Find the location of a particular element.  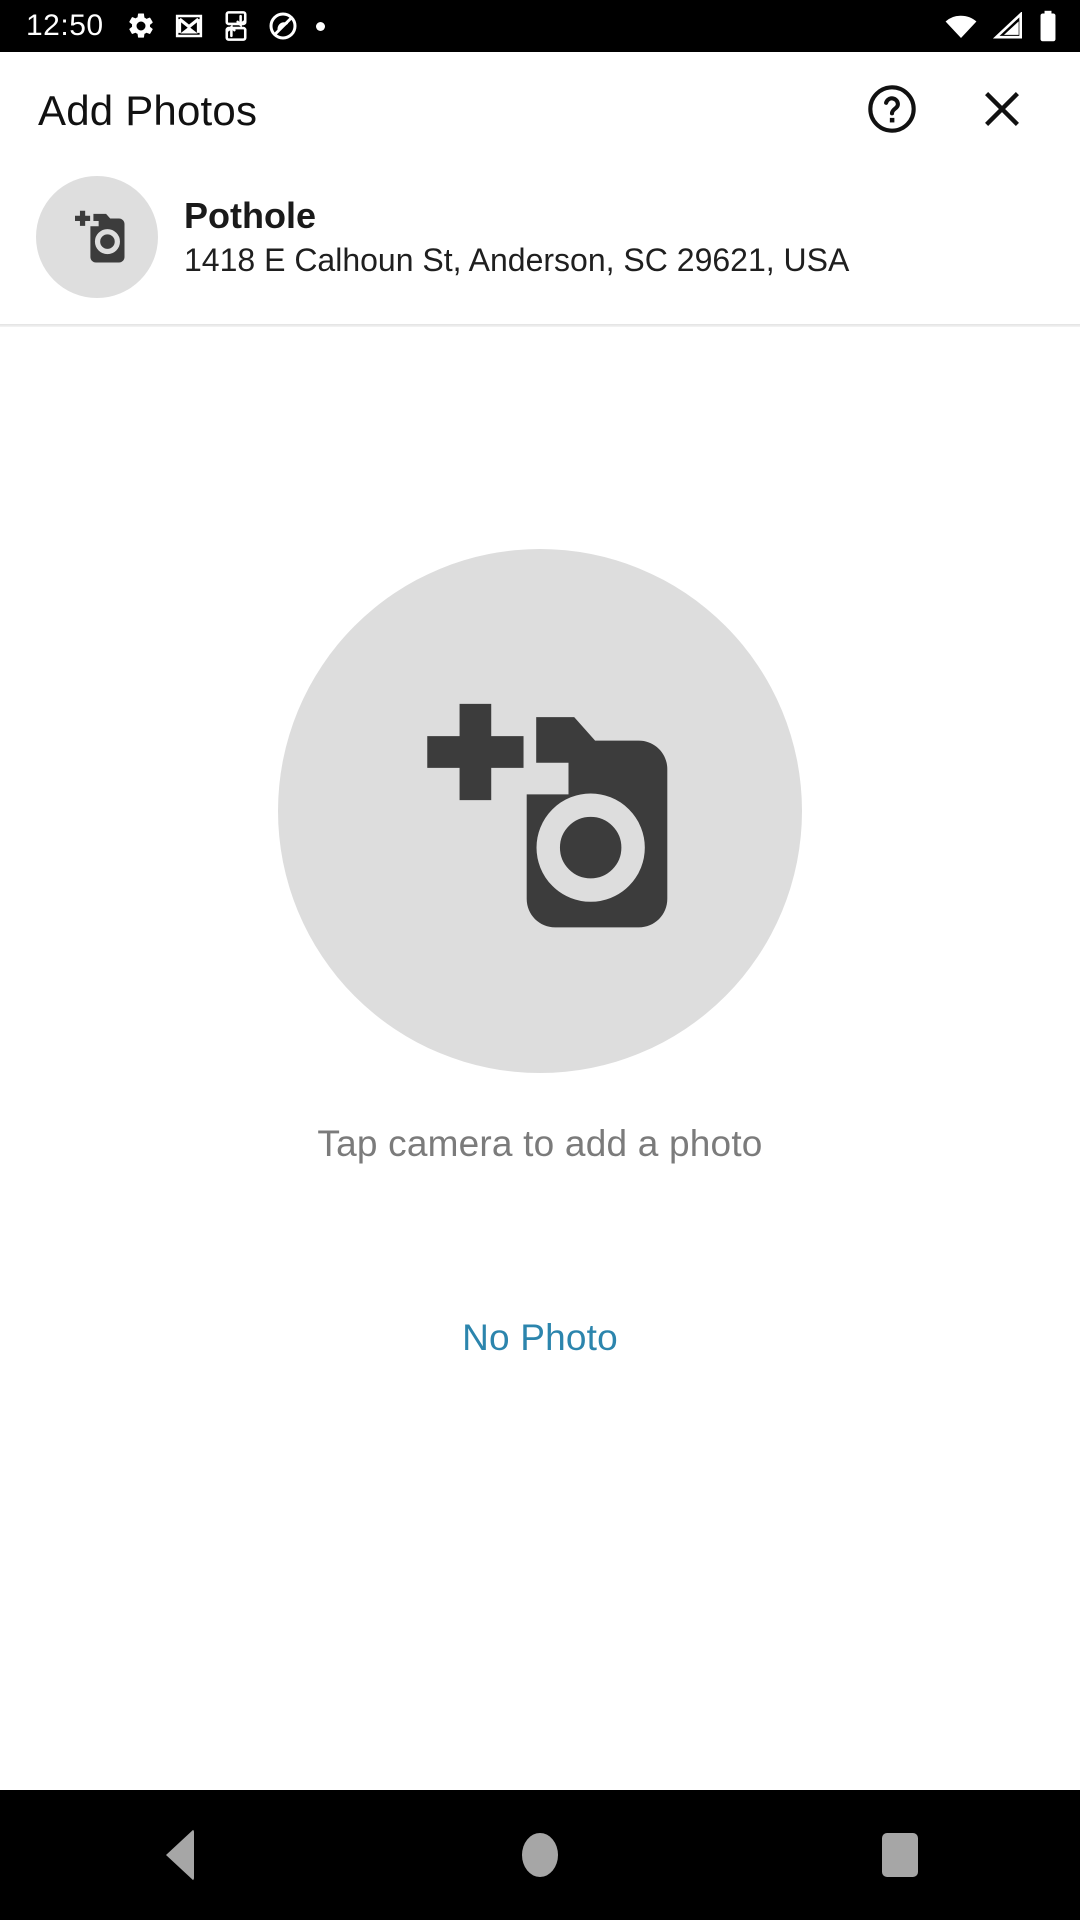

do-not-disturb-icon is located at coordinates (283, 26).